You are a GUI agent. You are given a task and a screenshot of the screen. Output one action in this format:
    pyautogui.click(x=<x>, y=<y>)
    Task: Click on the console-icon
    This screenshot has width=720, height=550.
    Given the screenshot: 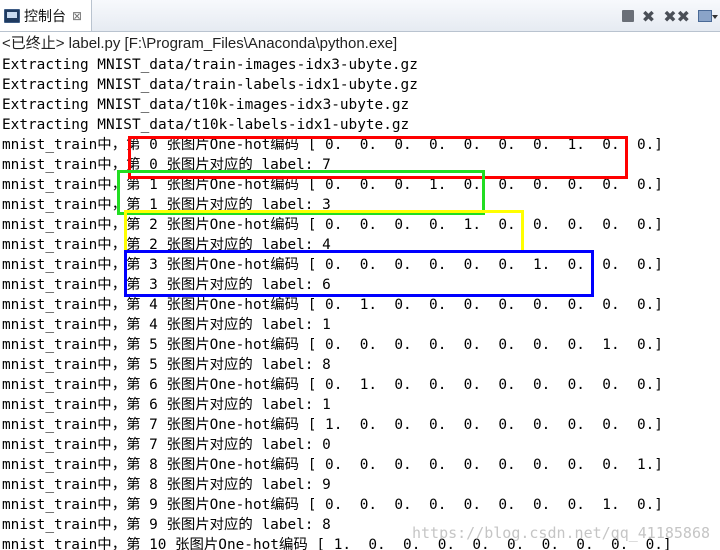 What is the action you would take?
    pyautogui.click(x=12, y=15)
    